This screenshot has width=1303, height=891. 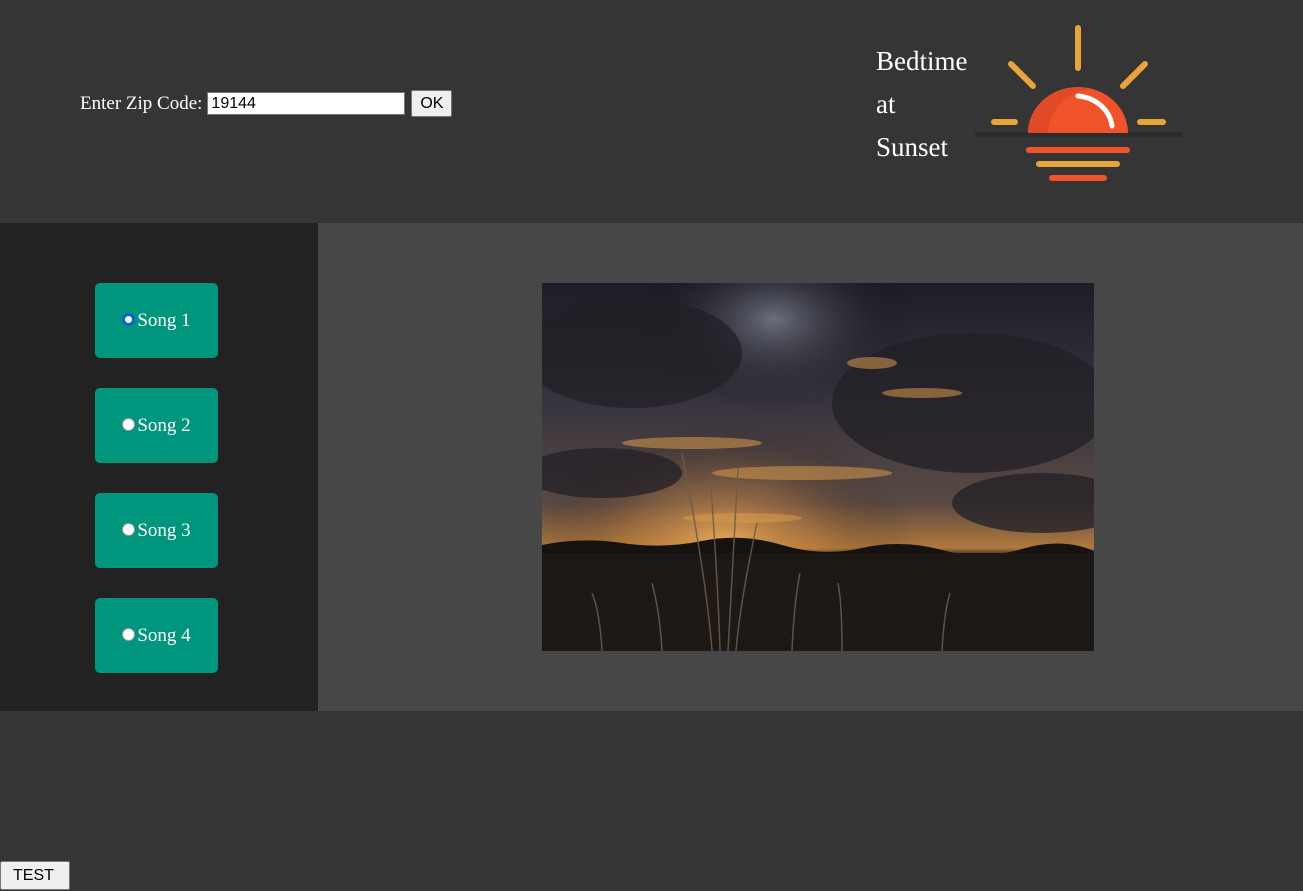 What do you see at coordinates (164, 320) in the screenshot?
I see `song-1-label: Song 1` at bounding box center [164, 320].